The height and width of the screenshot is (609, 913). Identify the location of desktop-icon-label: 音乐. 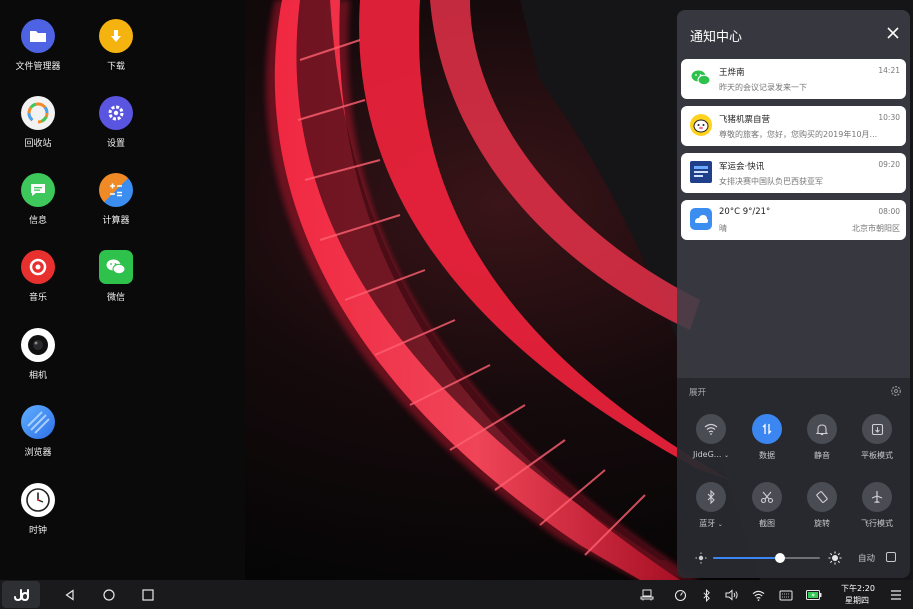
(37, 298).